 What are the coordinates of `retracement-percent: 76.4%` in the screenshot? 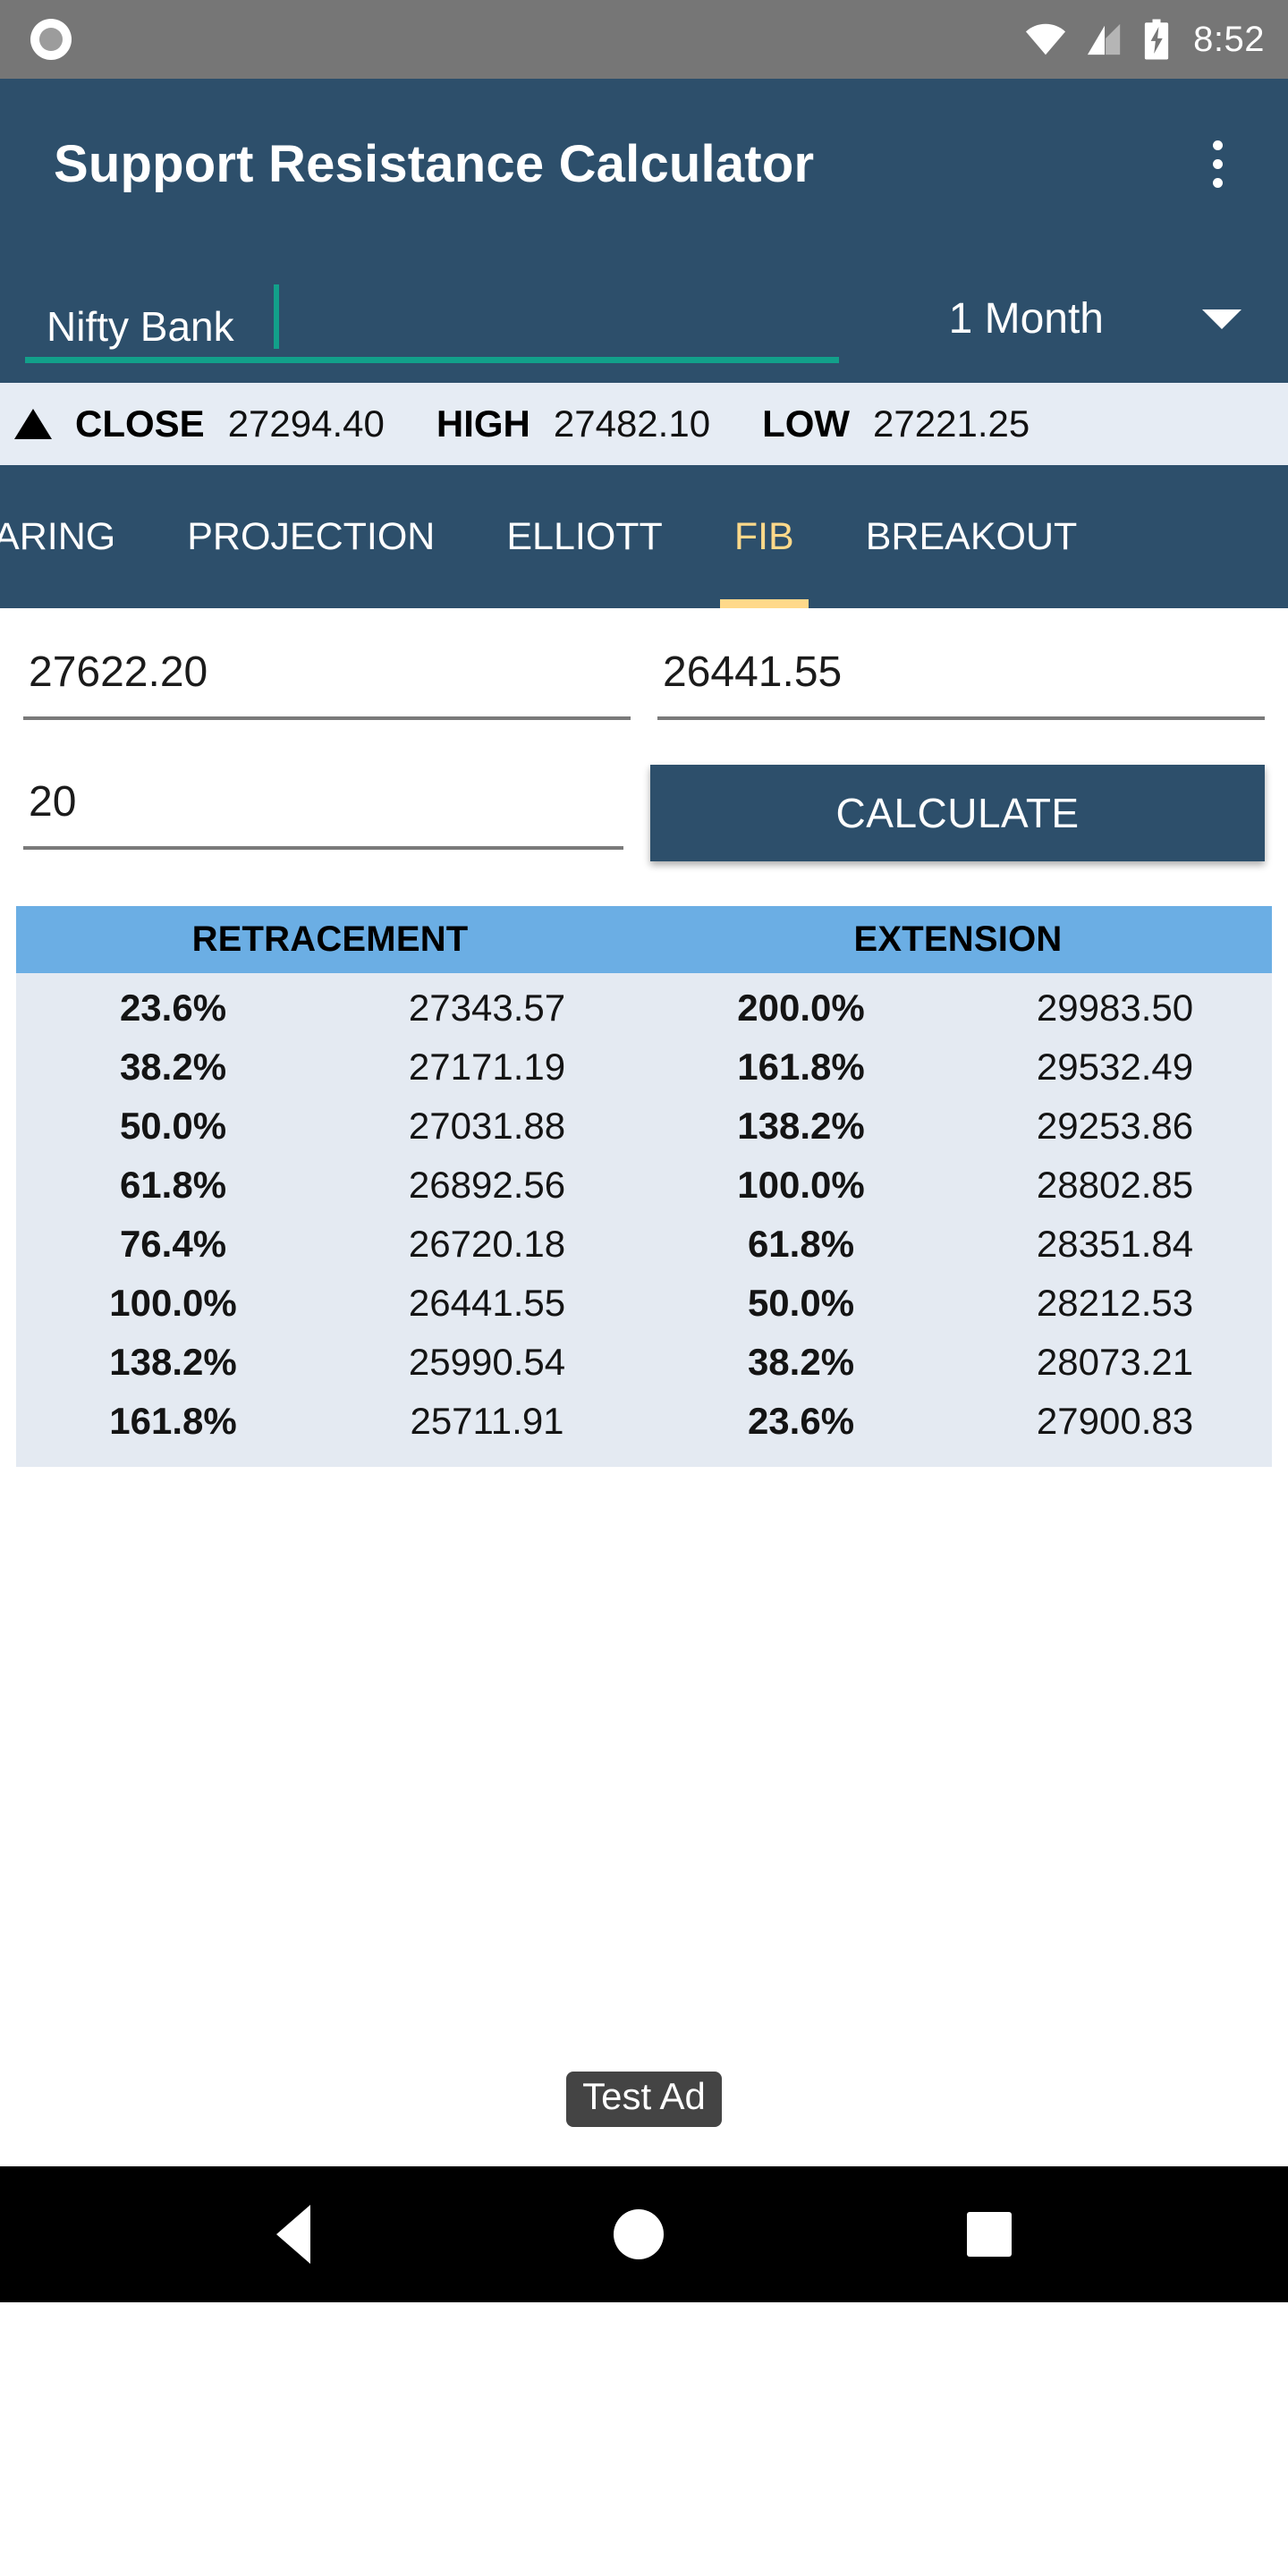 It's located at (173, 1244).